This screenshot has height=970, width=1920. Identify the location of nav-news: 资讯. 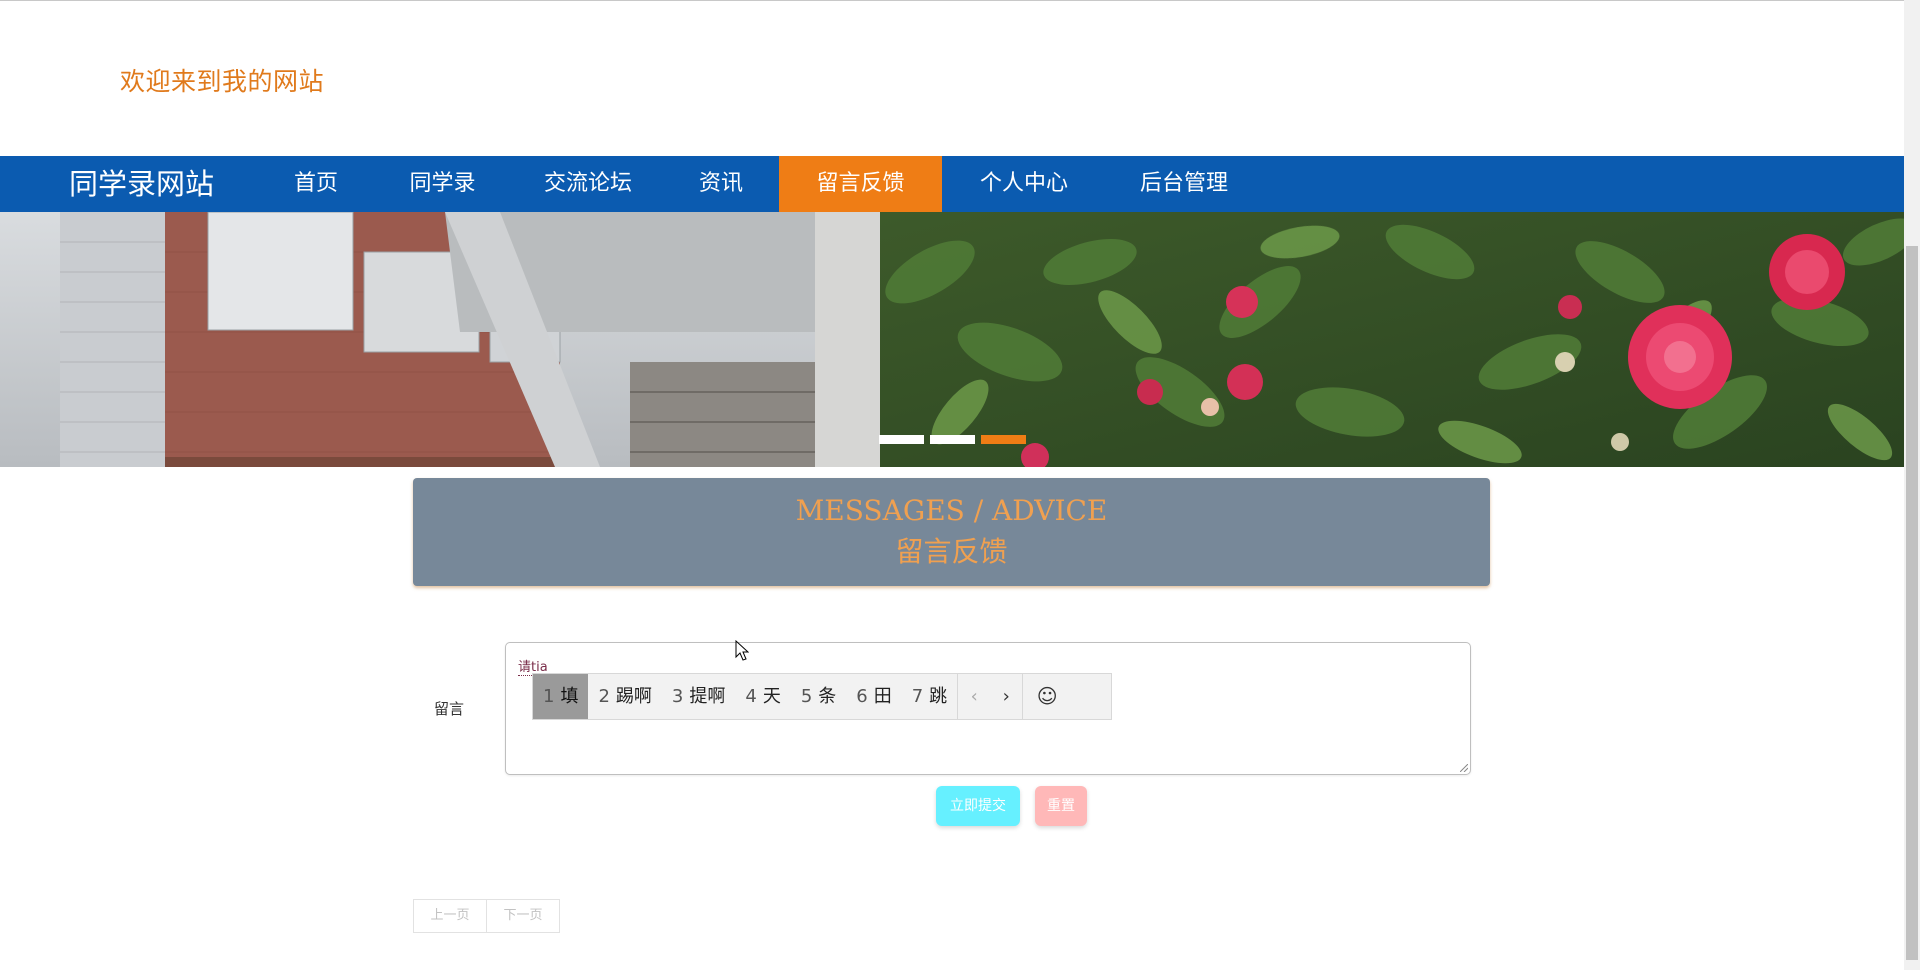
(721, 184).